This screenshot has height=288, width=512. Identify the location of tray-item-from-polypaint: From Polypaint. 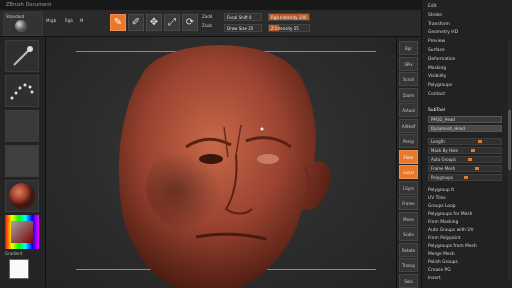
(444, 239).